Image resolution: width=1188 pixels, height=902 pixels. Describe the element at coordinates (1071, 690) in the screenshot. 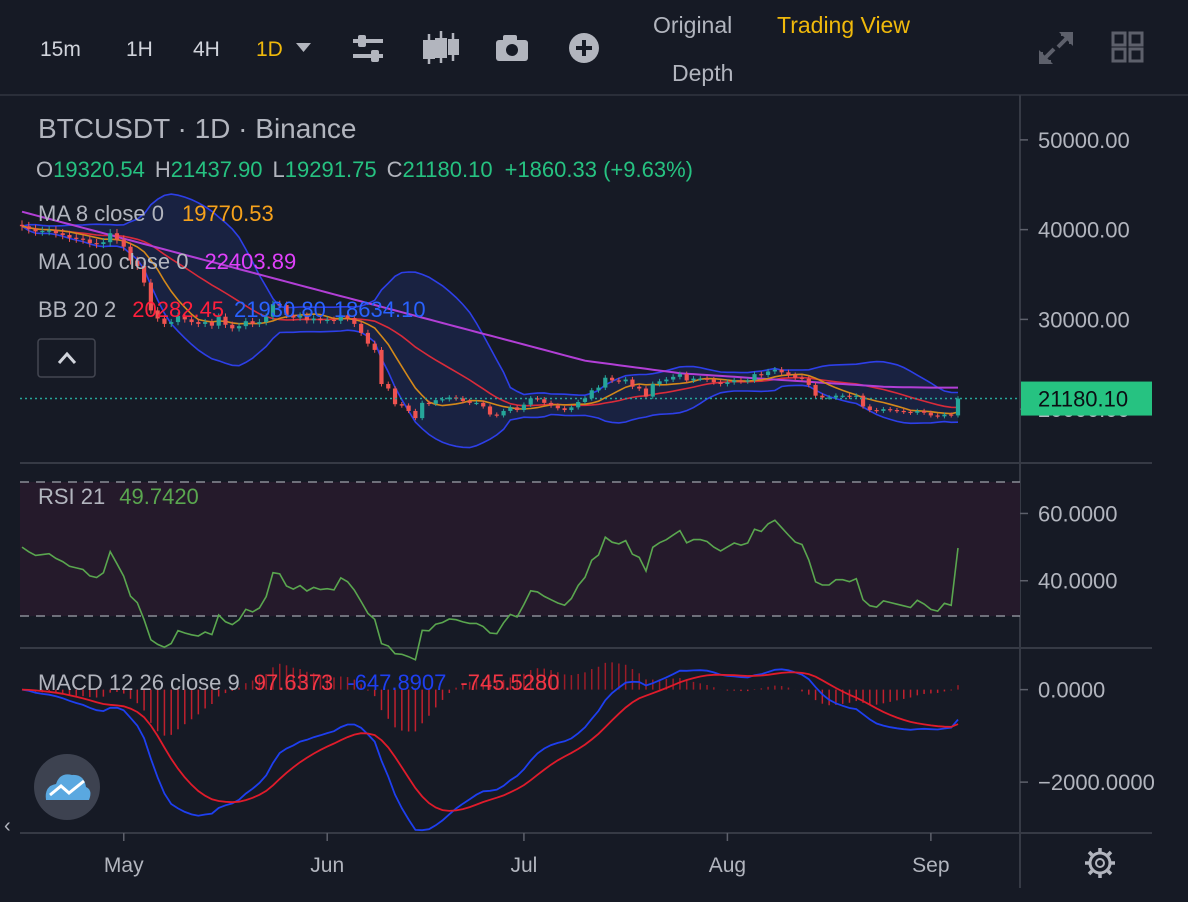

I see `macd-tick-label: 0.0000` at that location.